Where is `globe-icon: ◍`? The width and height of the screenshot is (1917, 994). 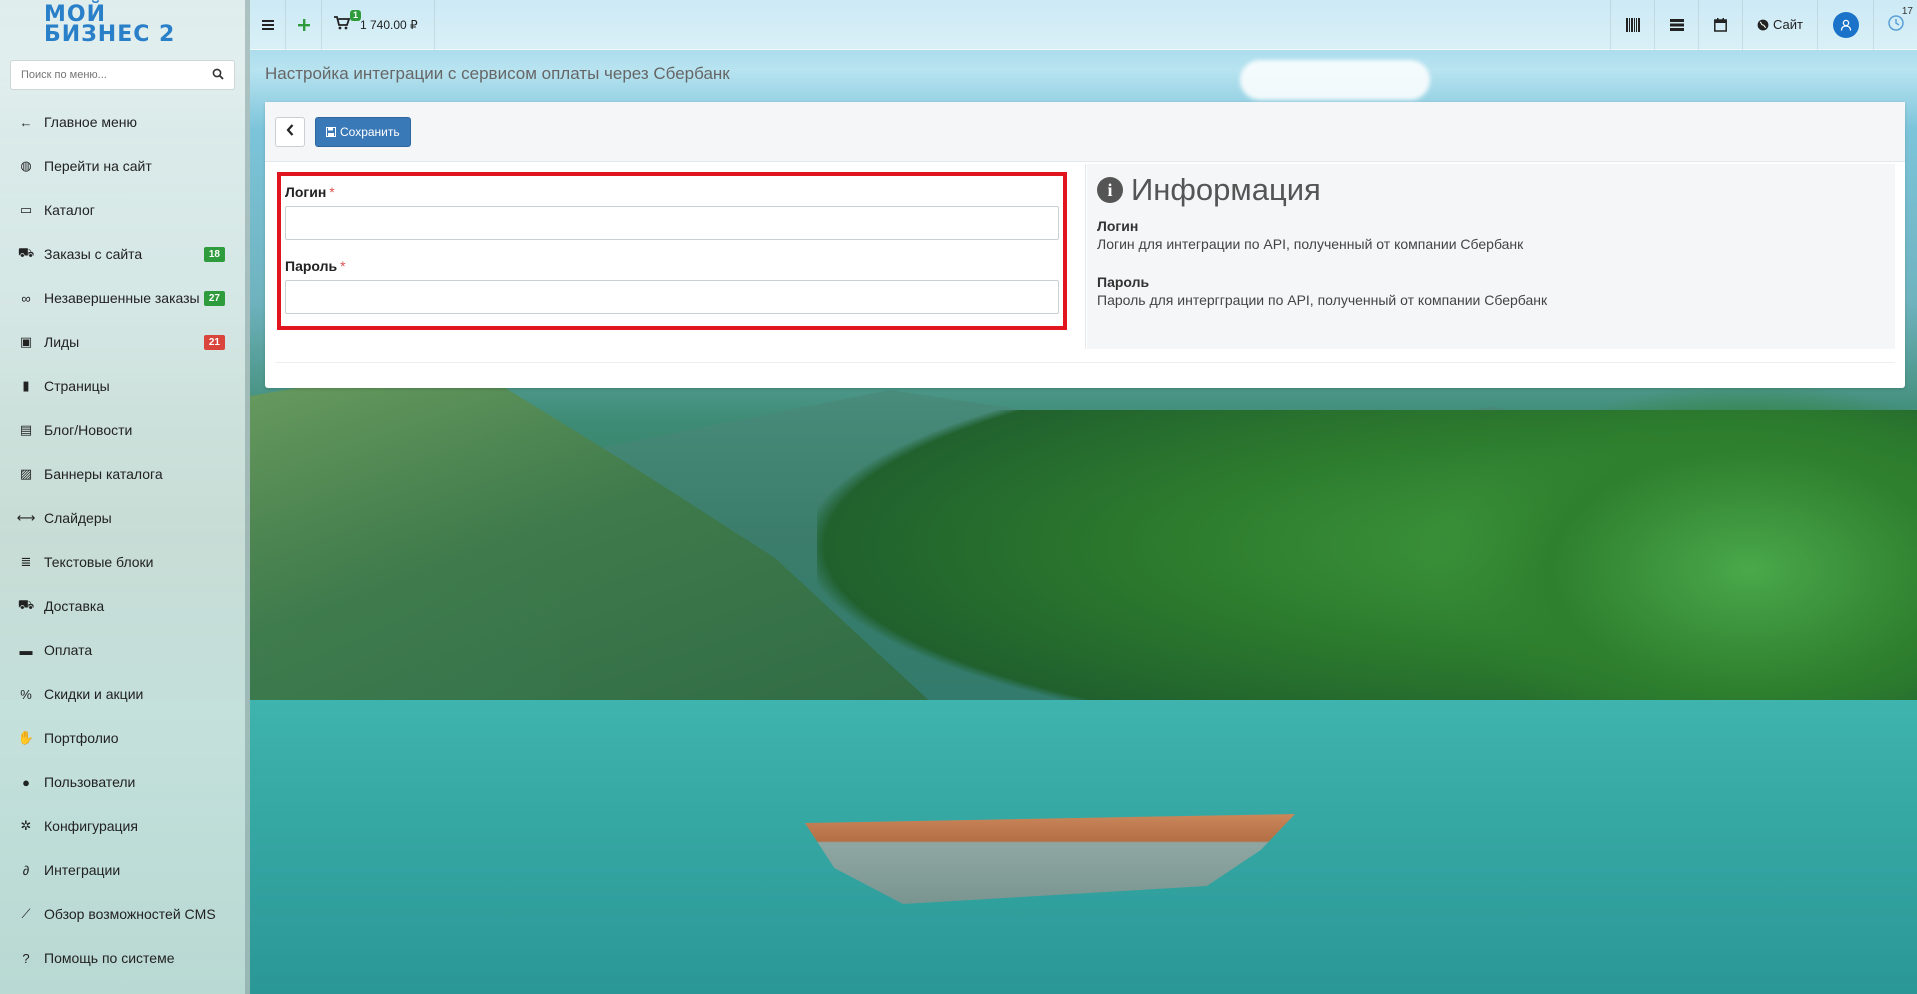
globe-icon: ◍ is located at coordinates (26, 165).